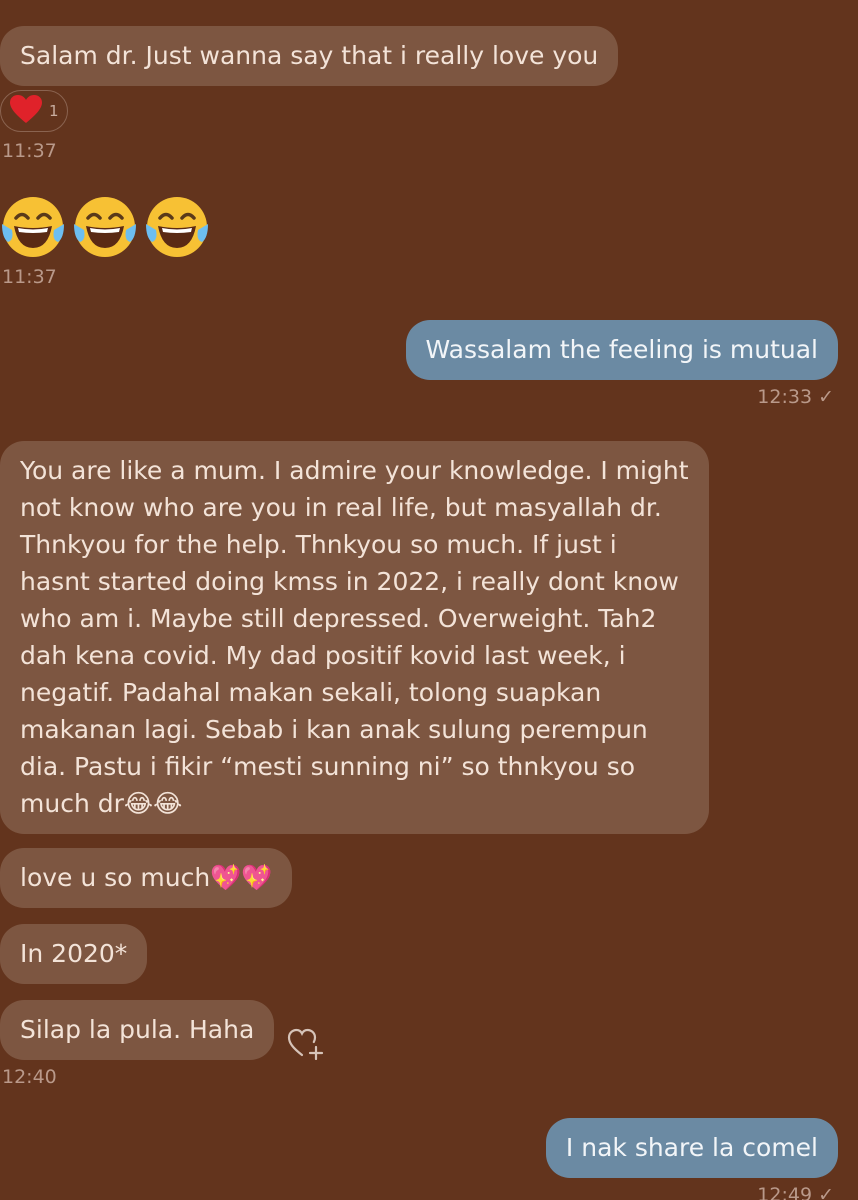  What do you see at coordinates (137, 1030) in the screenshot?
I see `message-bubble-incoming: Silap la pula. Haha` at bounding box center [137, 1030].